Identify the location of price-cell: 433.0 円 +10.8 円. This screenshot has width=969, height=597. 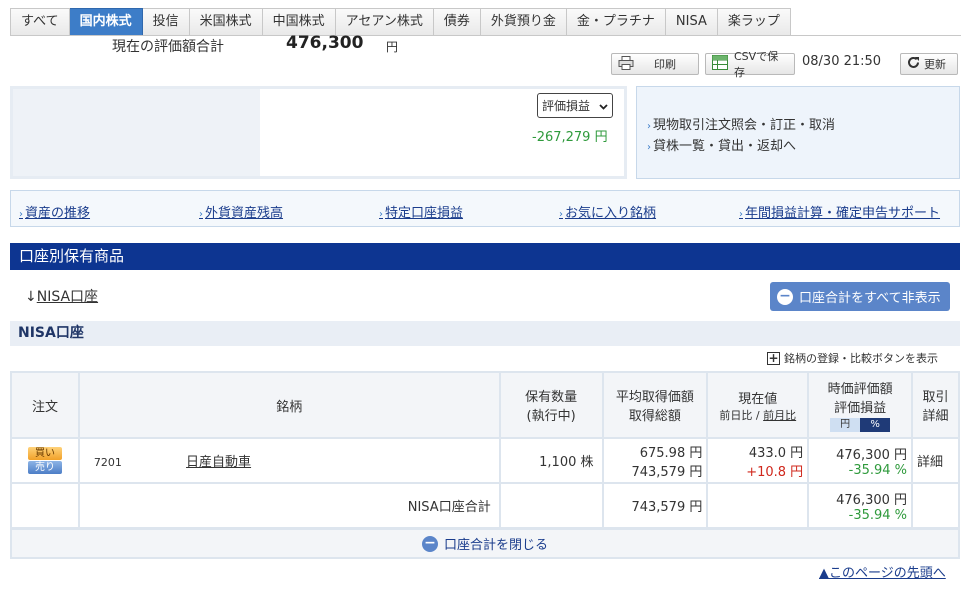
(758, 460).